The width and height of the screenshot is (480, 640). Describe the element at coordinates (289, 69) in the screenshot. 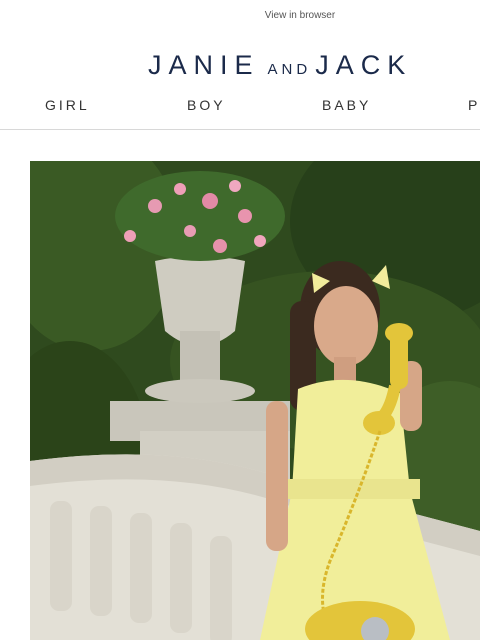

I see `logo-word-and: AND` at that location.